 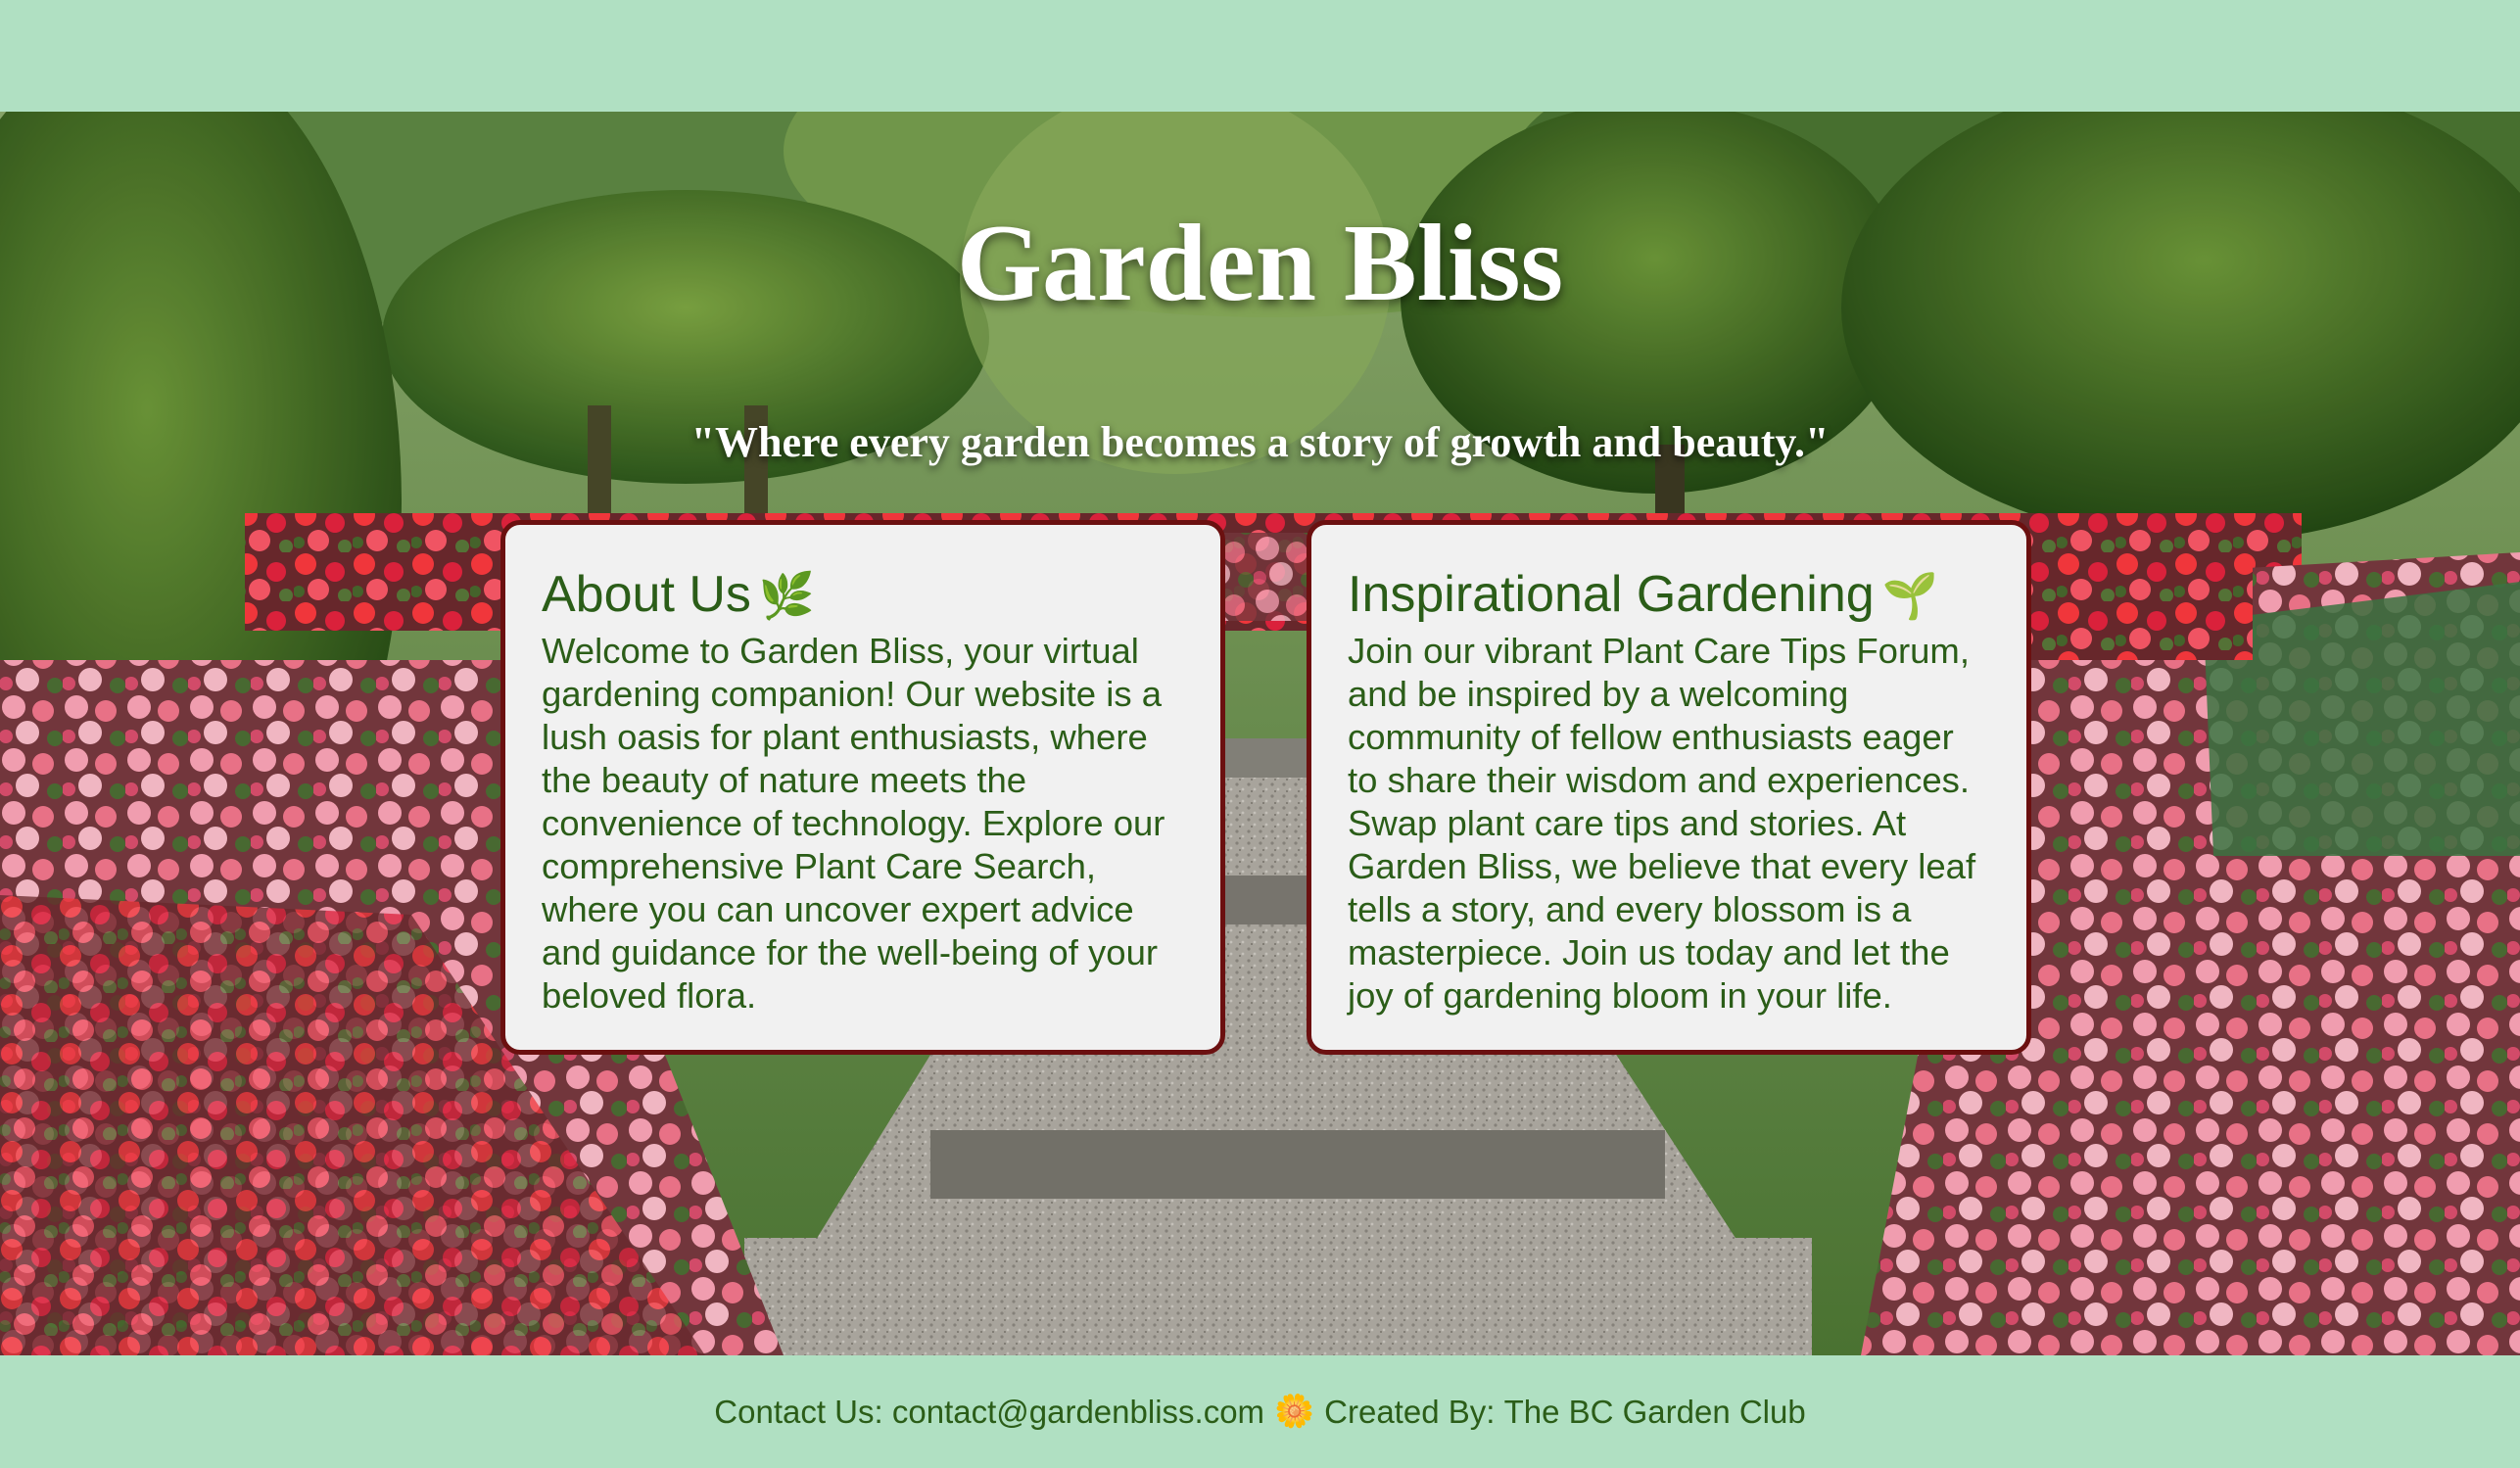 I want to click on top-band, so click(x=1260, y=56).